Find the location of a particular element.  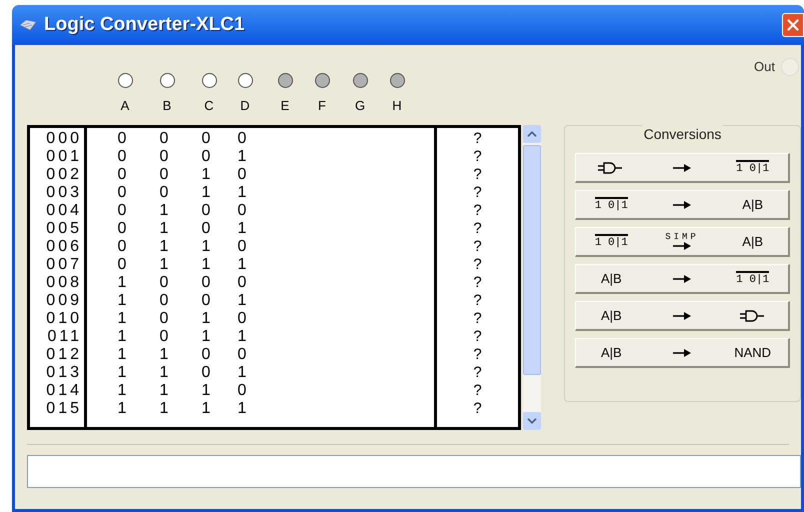

conversion-button: A|B 1 0|1 is located at coordinates (682, 279).